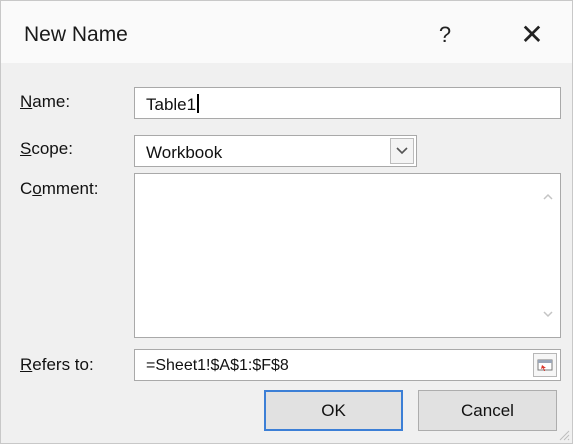 Image resolution: width=573 pixels, height=444 pixels. I want to click on refers-to-value: =Sheet1!$A$1:$F$8, so click(217, 365).